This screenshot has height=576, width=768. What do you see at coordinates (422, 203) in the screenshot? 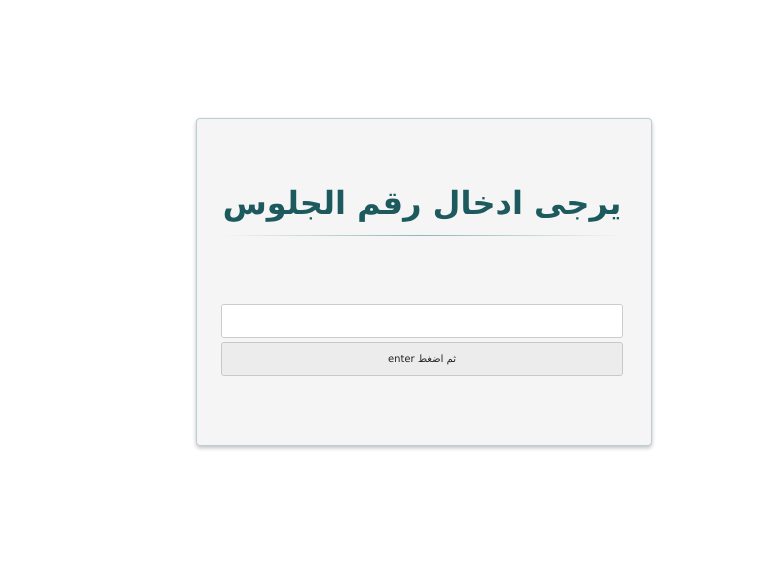
I see `card-title: يرجى ادخال رقم الجلوس` at bounding box center [422, 203].